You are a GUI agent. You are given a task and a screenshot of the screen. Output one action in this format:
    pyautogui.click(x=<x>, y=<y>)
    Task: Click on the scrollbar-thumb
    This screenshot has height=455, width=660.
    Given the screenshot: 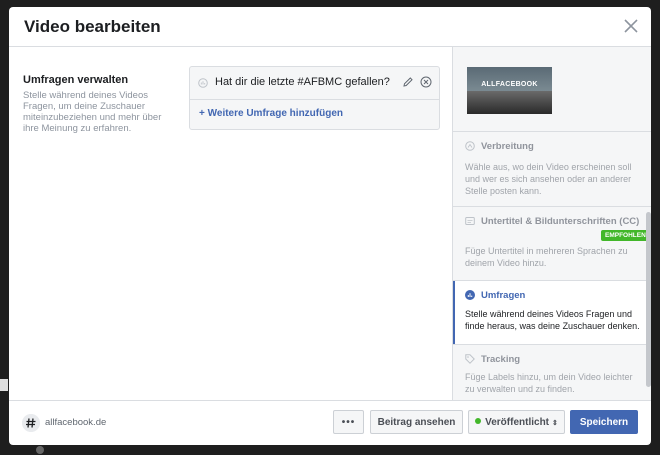 What is the action you would take?
    pyautogui.click(x=648, y=299)
    